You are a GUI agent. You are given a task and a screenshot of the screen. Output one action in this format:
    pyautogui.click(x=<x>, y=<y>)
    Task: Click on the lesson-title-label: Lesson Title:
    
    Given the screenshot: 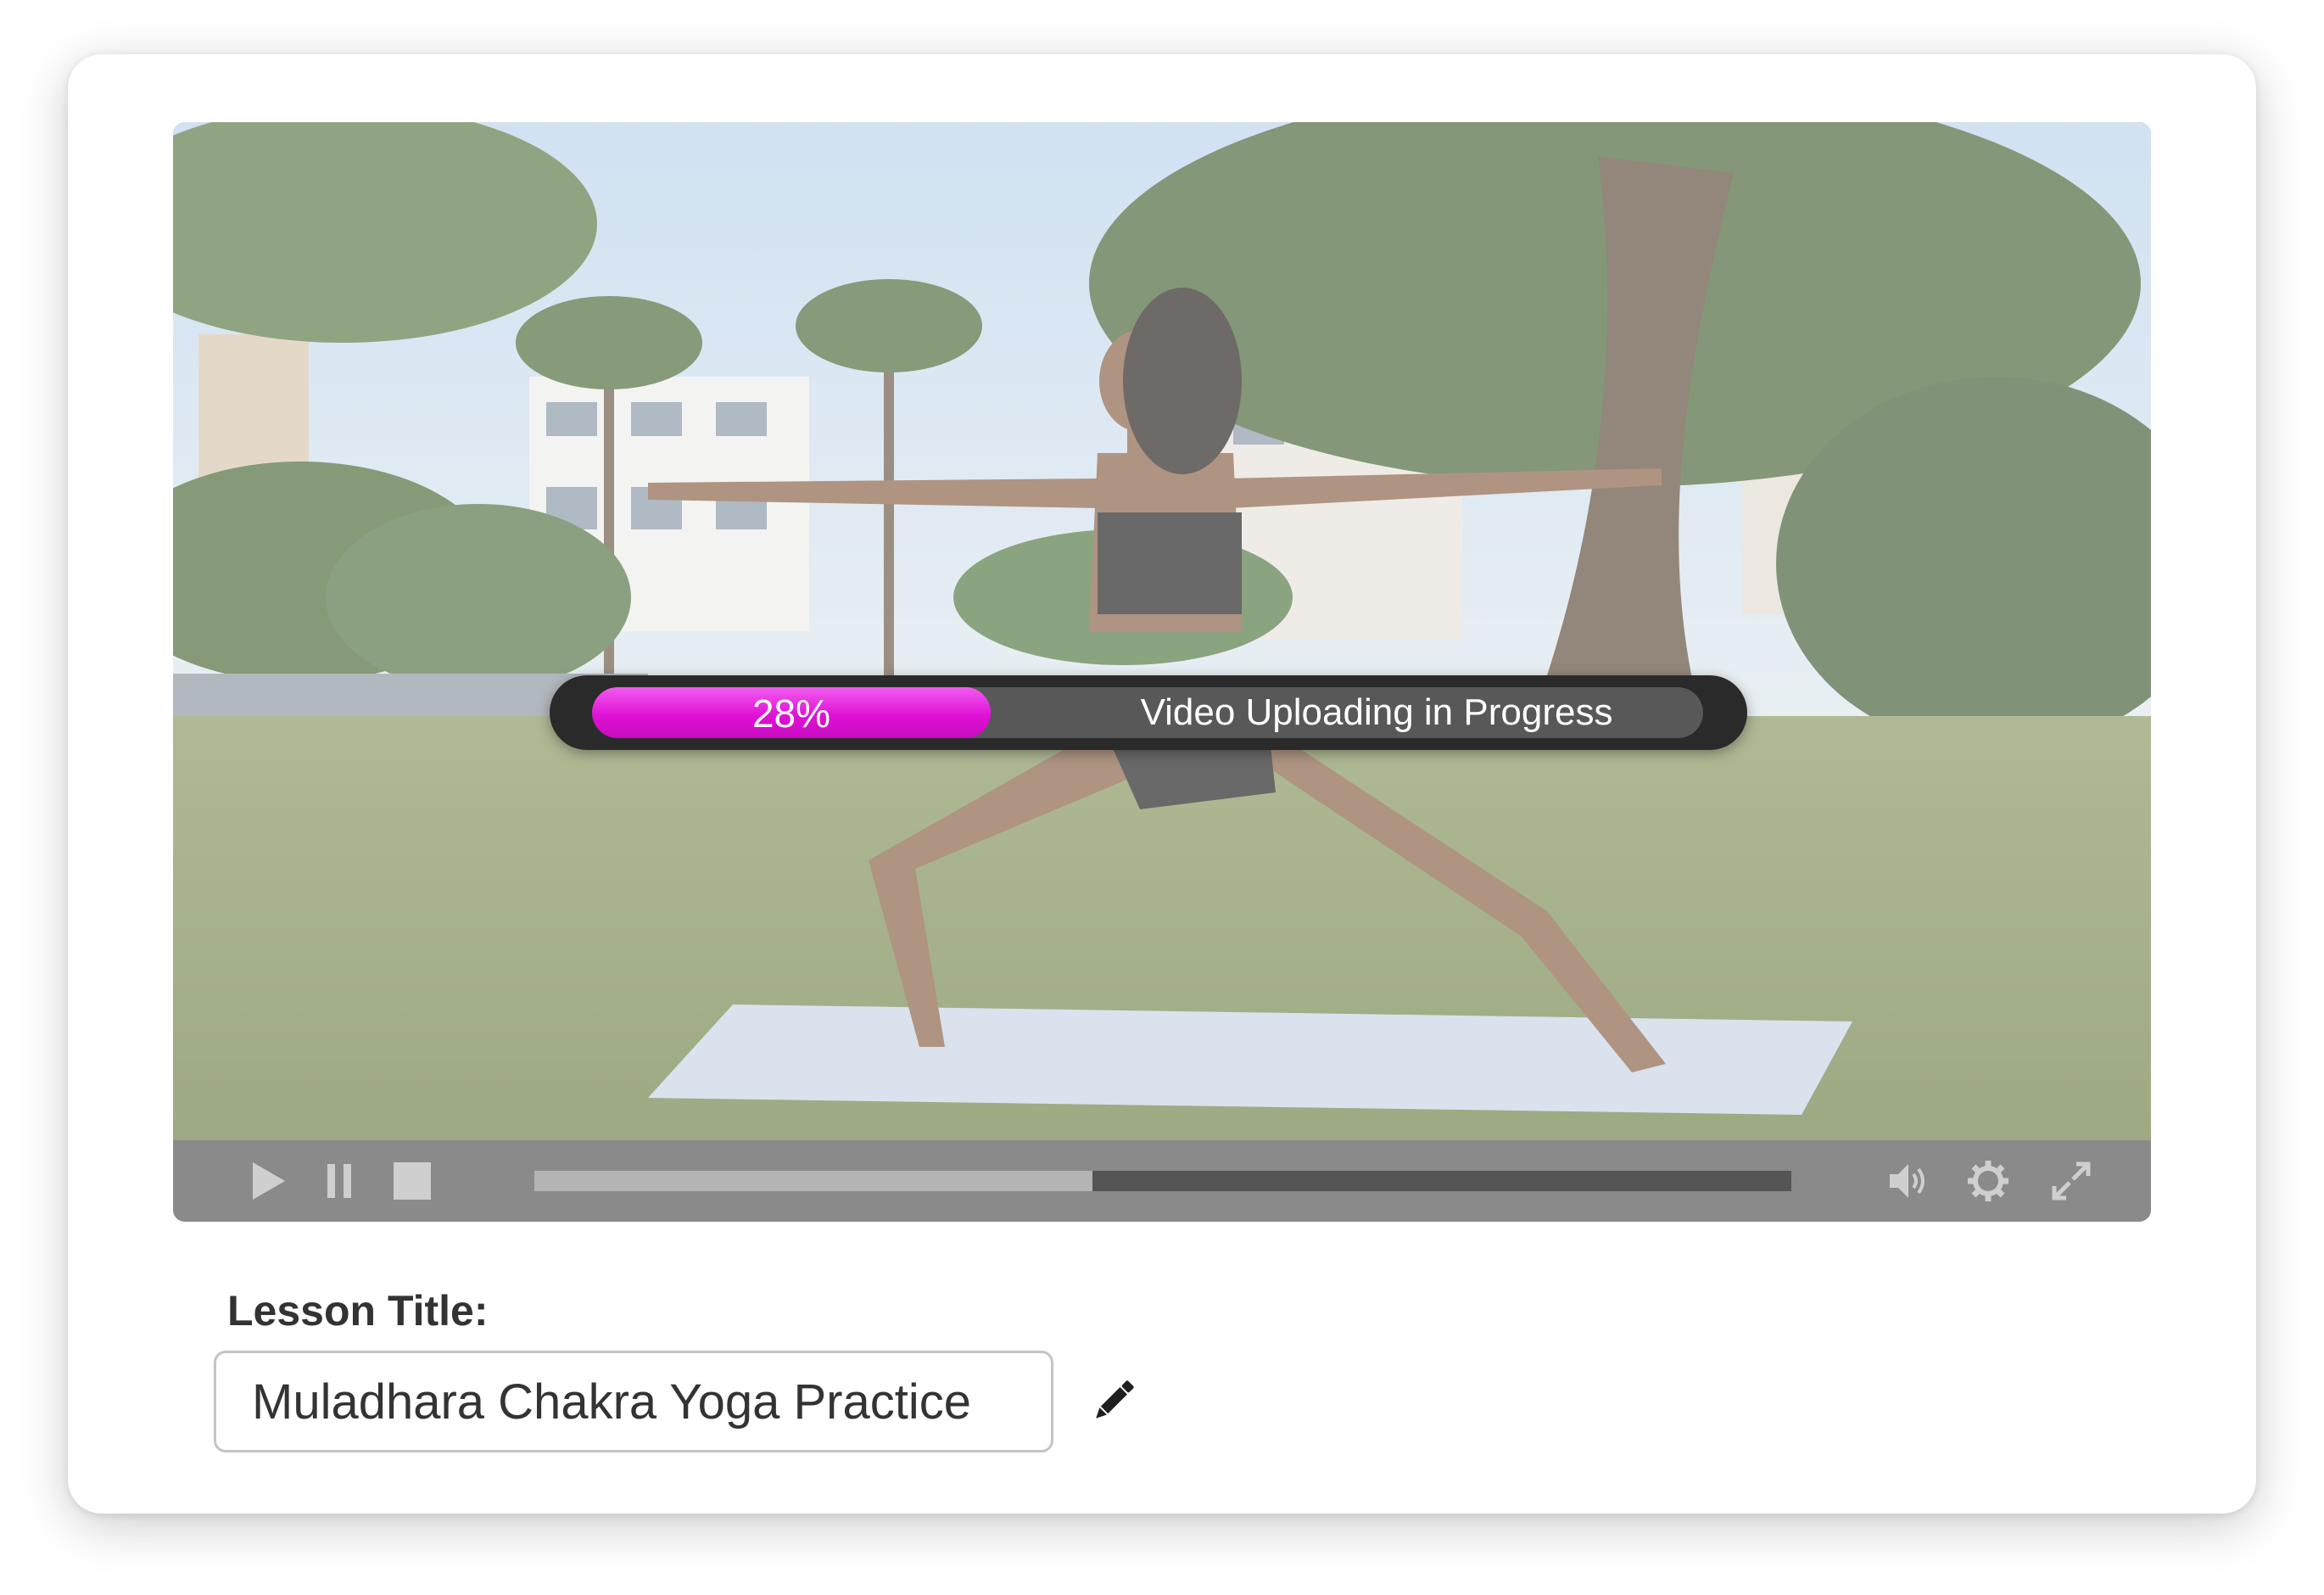 What is the action you would take?
    pyautogui.click(x=358, y=1311)
    